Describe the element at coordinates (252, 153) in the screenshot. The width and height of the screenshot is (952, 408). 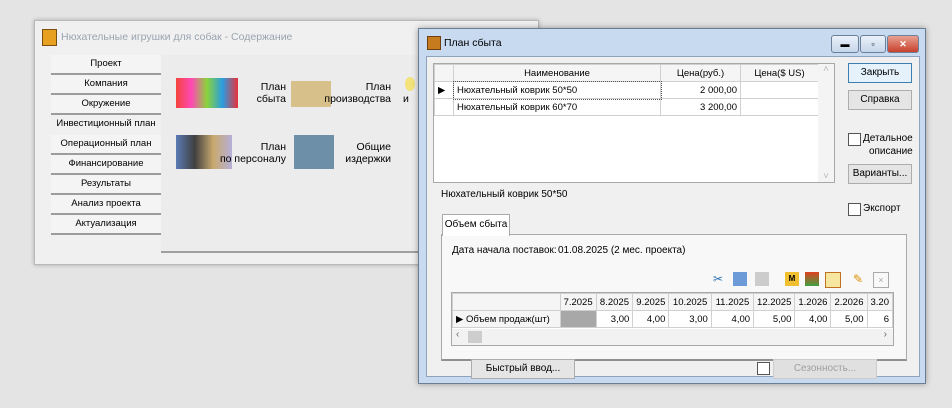
I see `tile-label: План по персоналу` at that location.